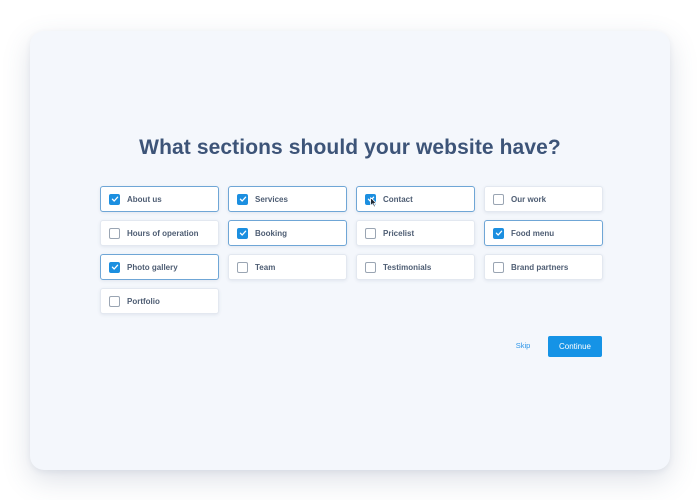  What do you see at coordinates (350, 147) in the screenshot?
I see `page-title: What sections should your website have?` at bounding box center [350, 147].